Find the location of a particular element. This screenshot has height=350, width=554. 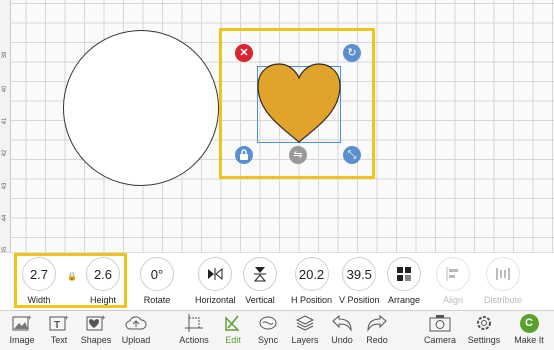

nav-make-it: C Make It is located at coordinates (529, 329).